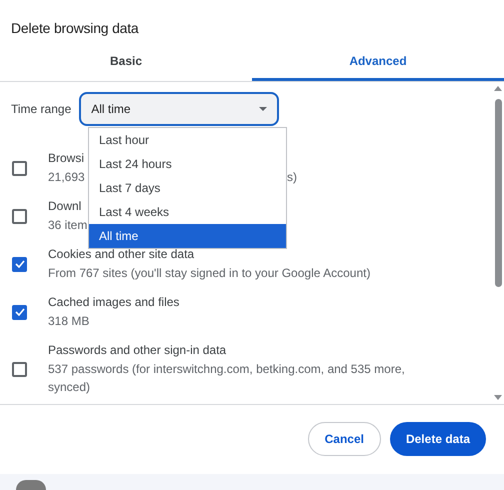 Image resolution: width=504 pixels, height=490 pixels. Describe the element at coordinates (292, 177) in the screenshot. I see `item-description: s)` at that location.